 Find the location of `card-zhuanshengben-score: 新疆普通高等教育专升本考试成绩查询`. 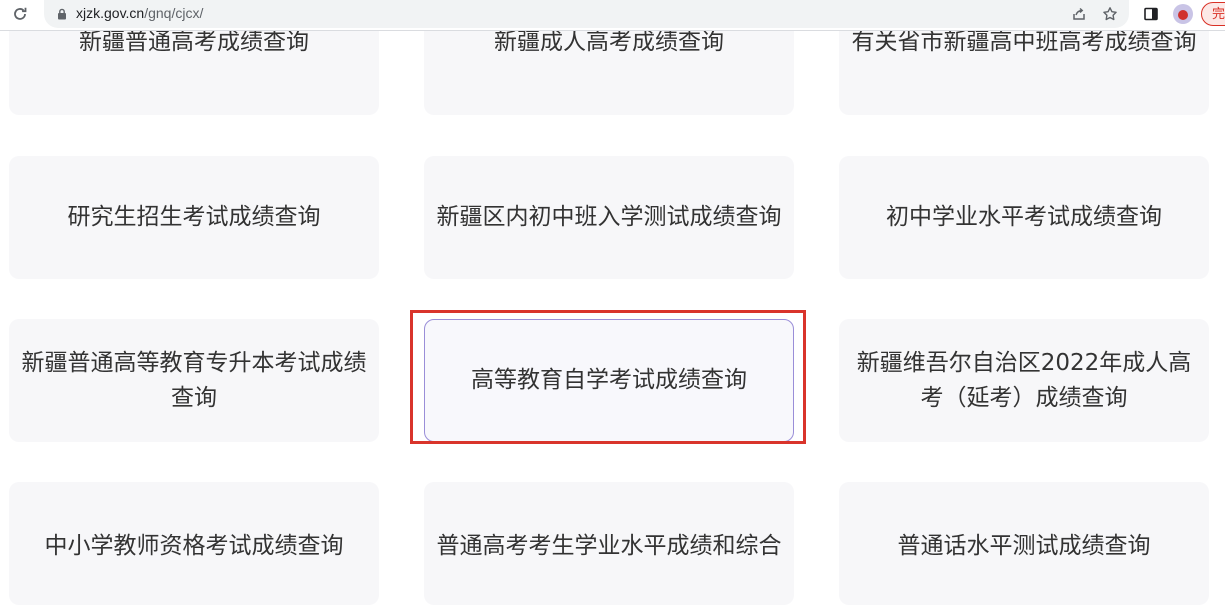

card-zhuanshengben-score: 新疆普通高等教育专升本考试成绩查询 is located at coordinates (194, 380).